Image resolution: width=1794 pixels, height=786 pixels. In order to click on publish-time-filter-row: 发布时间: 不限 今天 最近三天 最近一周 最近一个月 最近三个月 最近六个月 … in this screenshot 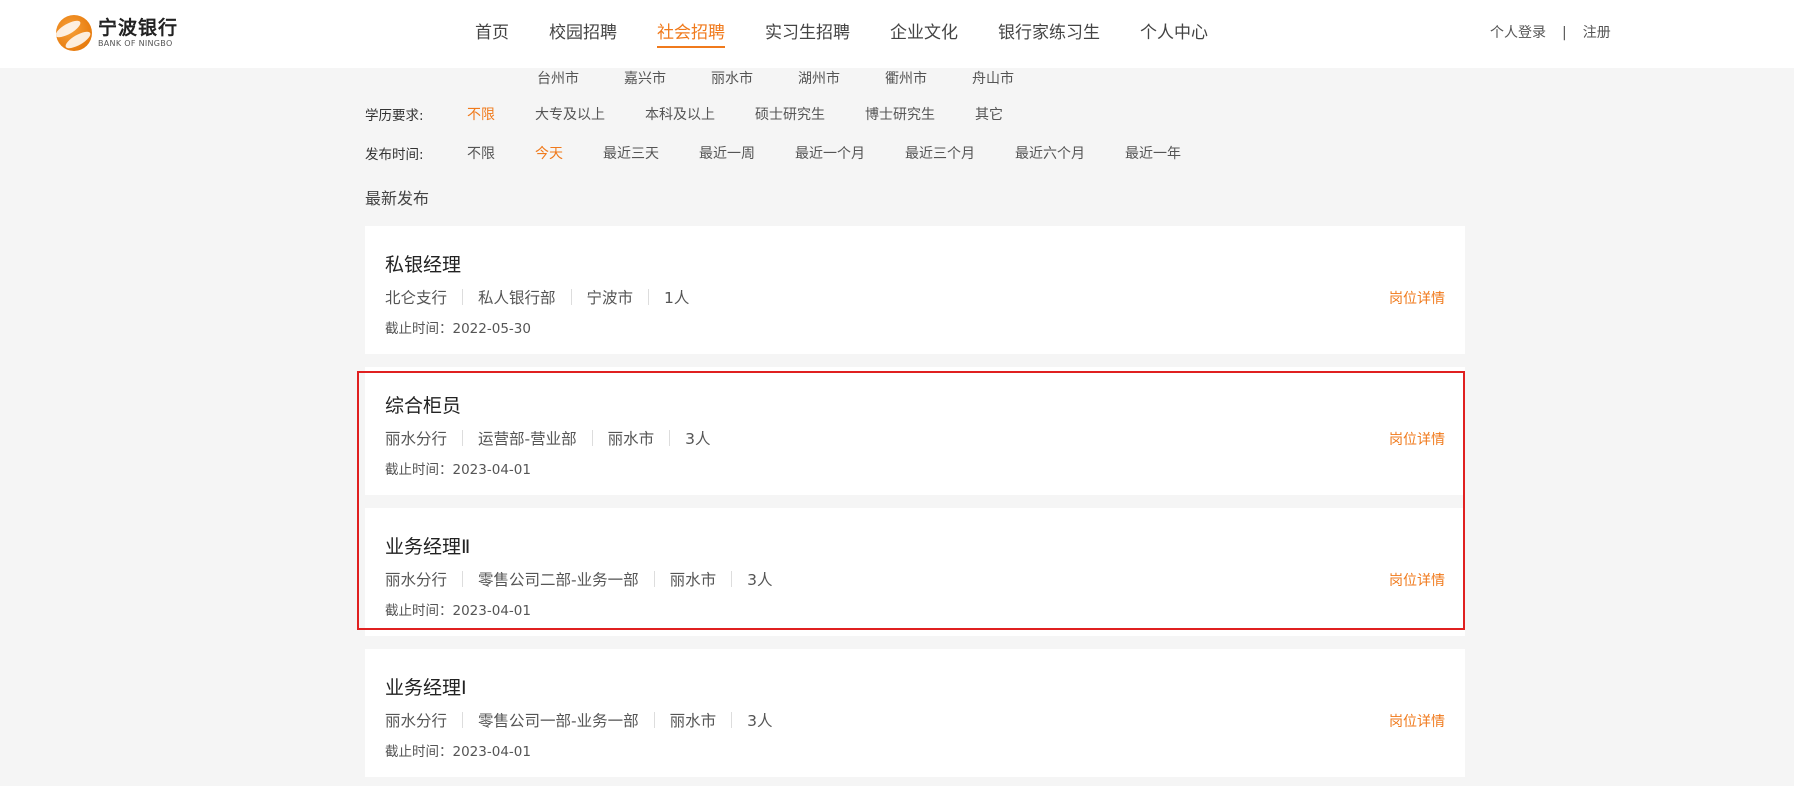, I will do `click(793, 153)`.